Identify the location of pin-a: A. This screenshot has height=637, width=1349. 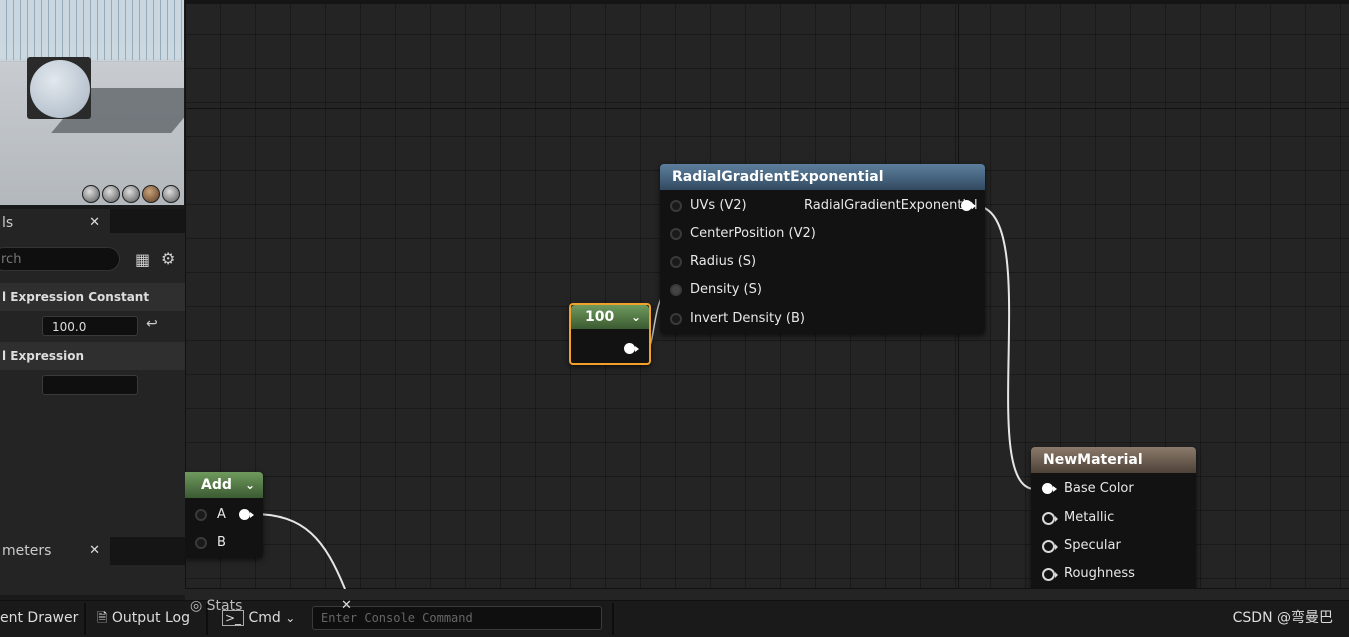
(210, 515).